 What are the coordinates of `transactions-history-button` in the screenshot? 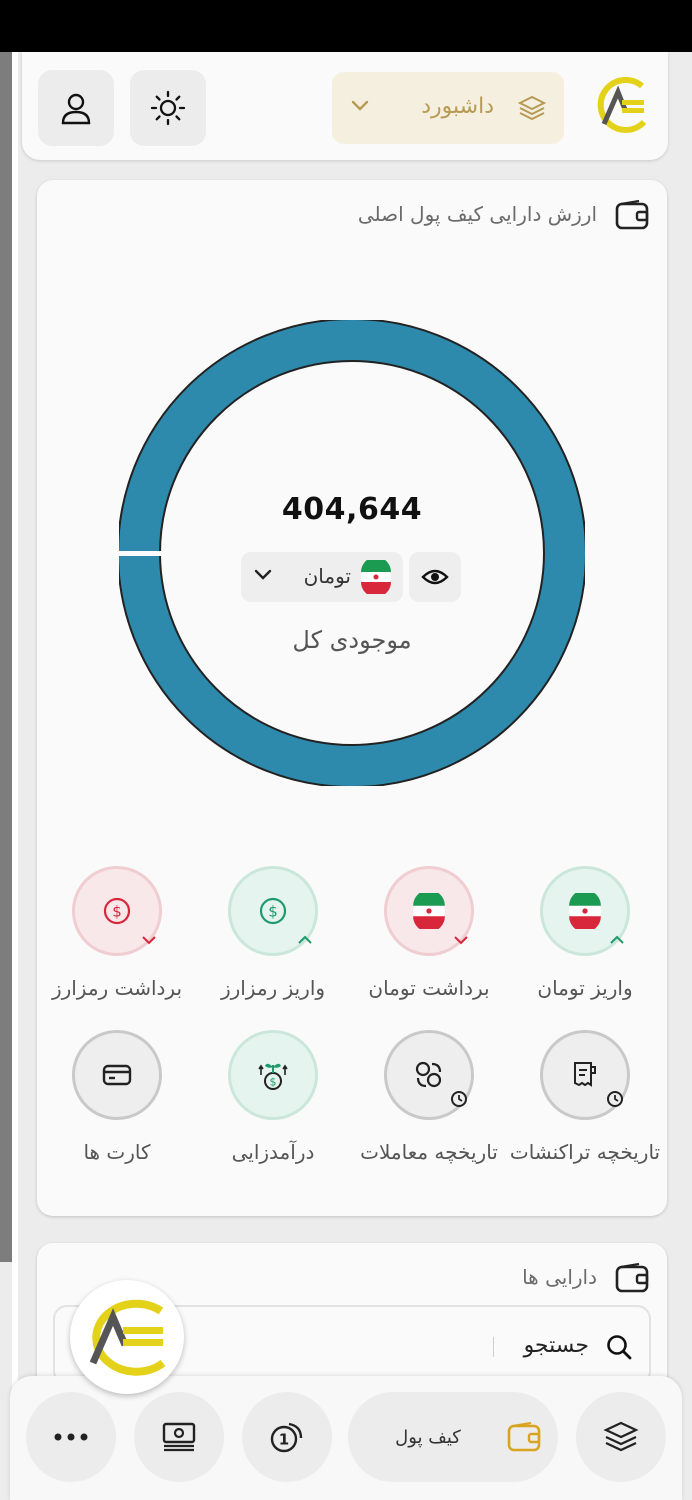 It's located at (585, 1075).